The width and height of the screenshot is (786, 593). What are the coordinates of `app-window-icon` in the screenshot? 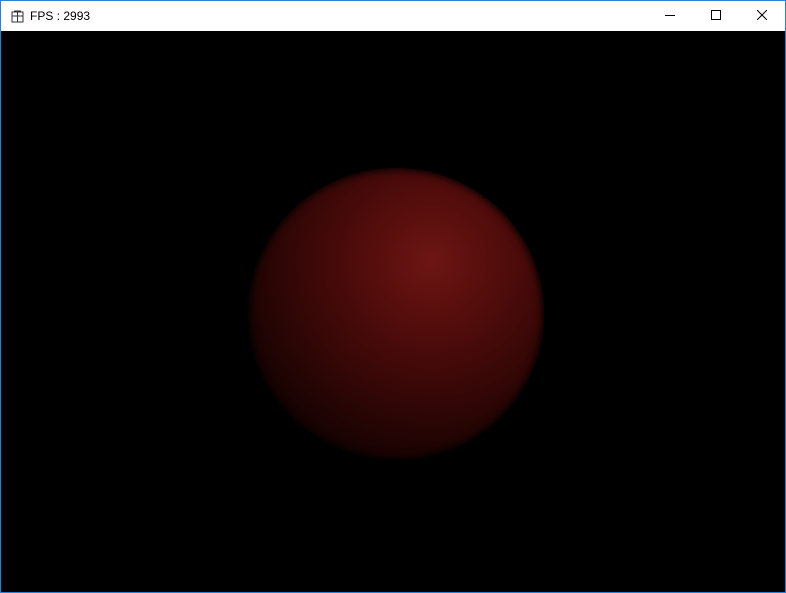 It's located at (17, 16).